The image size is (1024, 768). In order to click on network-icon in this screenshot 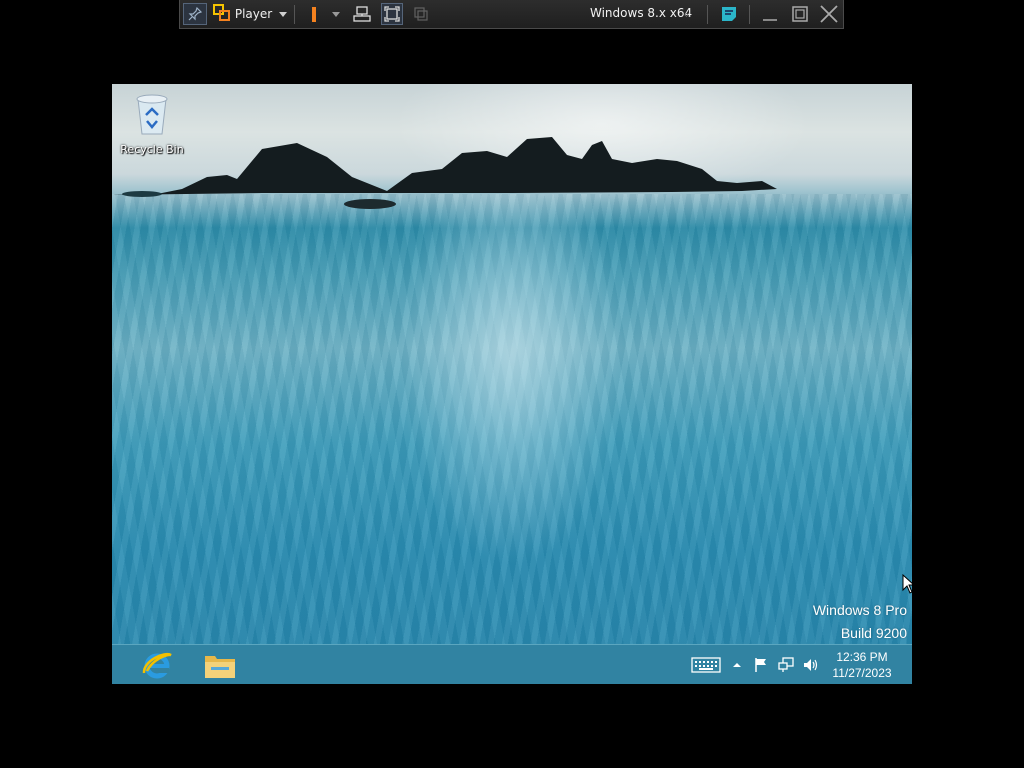, I will do `click(786, 664)`.